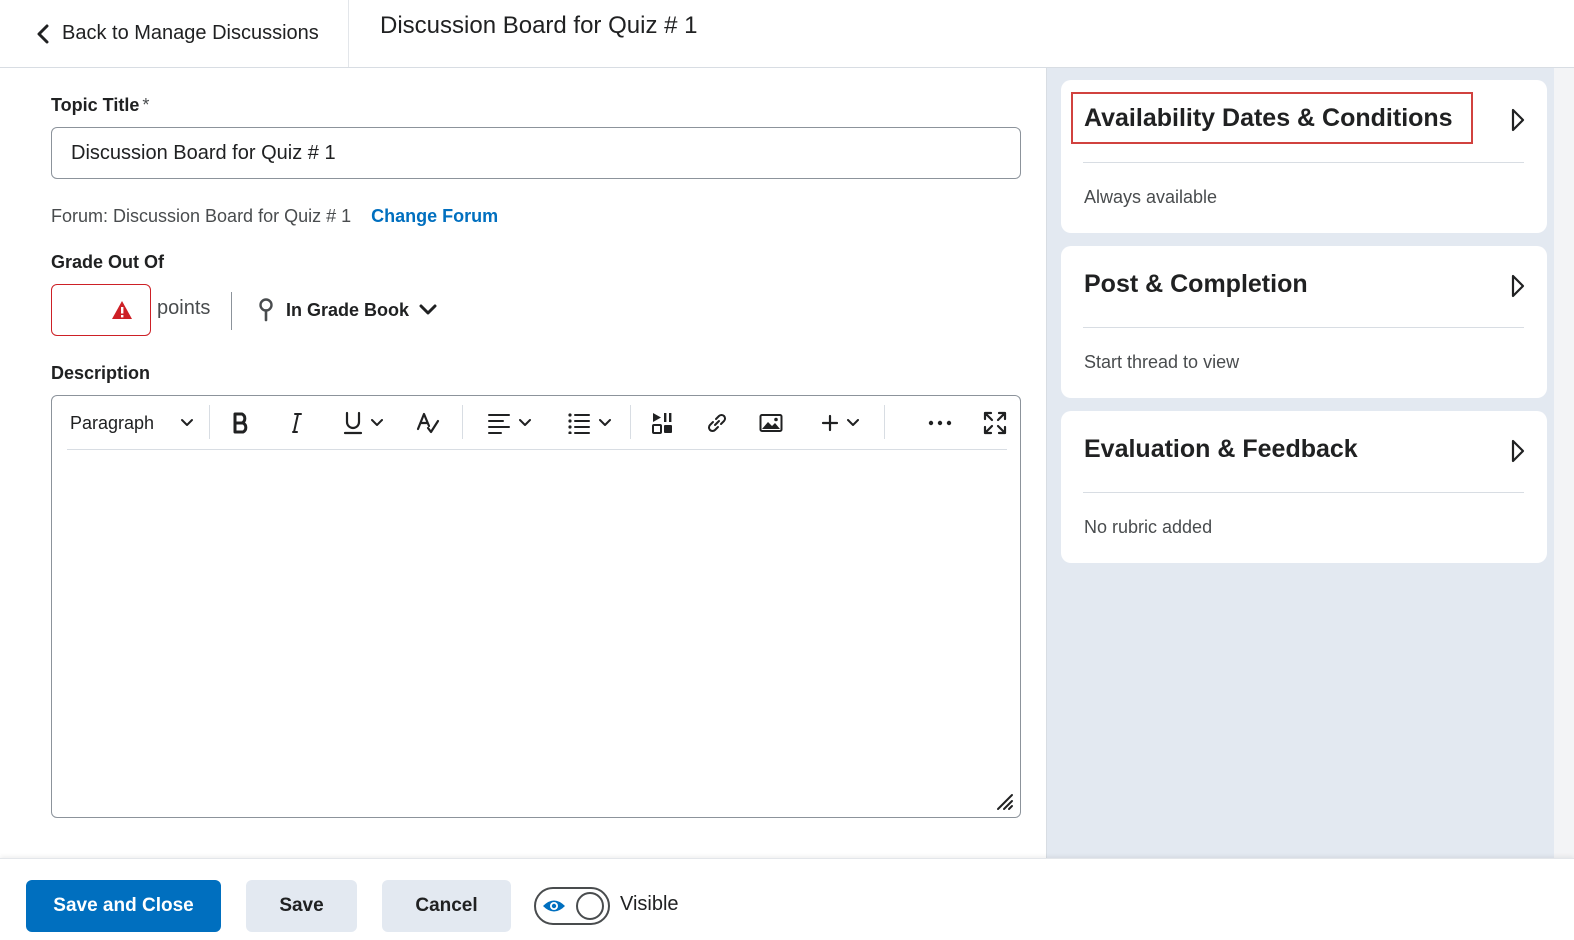 This screenshot has height=940, width=1574. I want to click on page-title: Discussion Board for Quiz # 1, so click(539, 25).